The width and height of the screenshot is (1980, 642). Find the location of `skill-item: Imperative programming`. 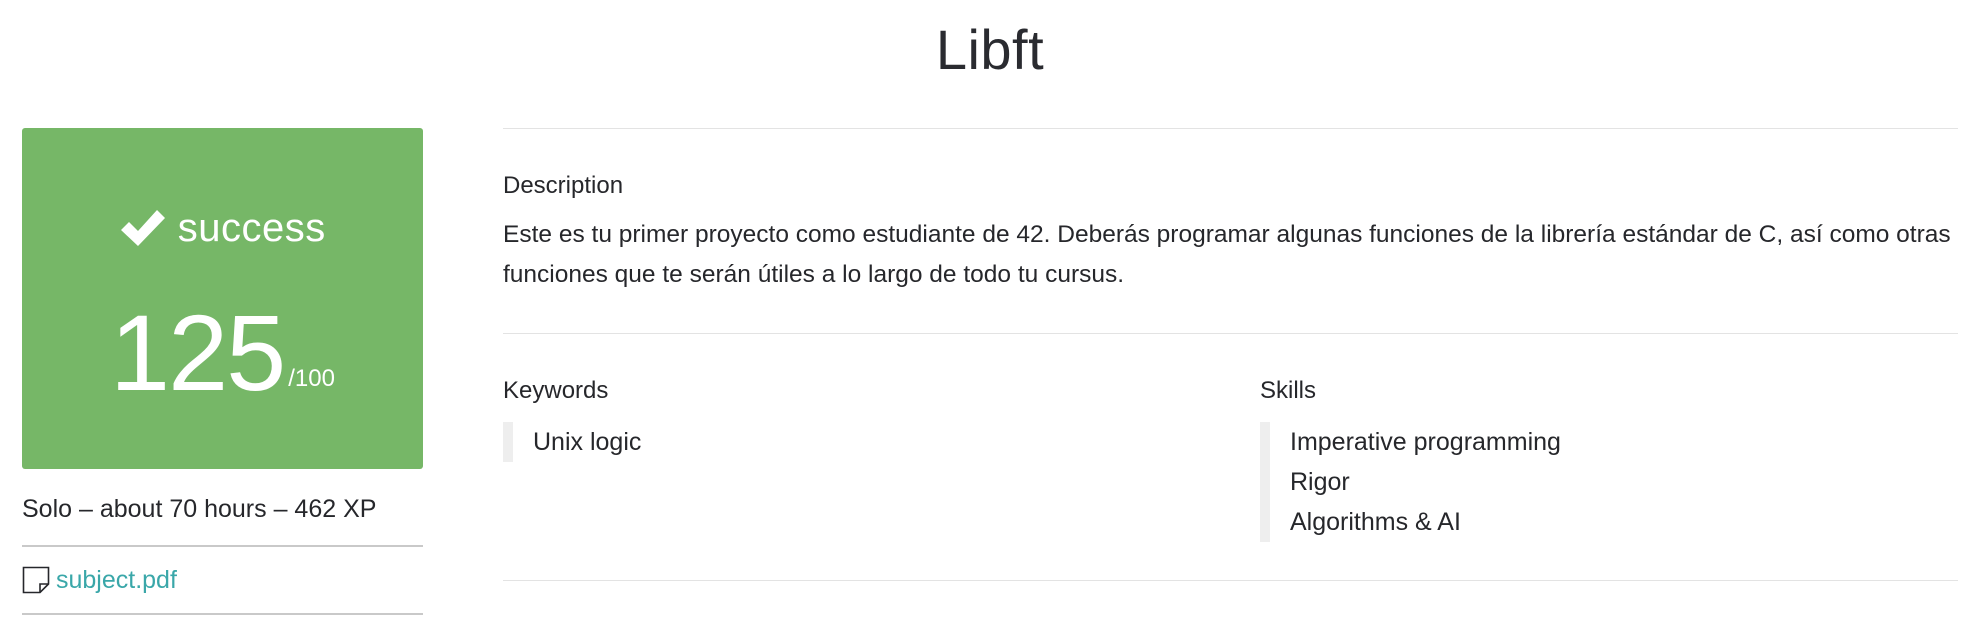

skill-item: Imperative programming is located at coordinates (1425, 442).